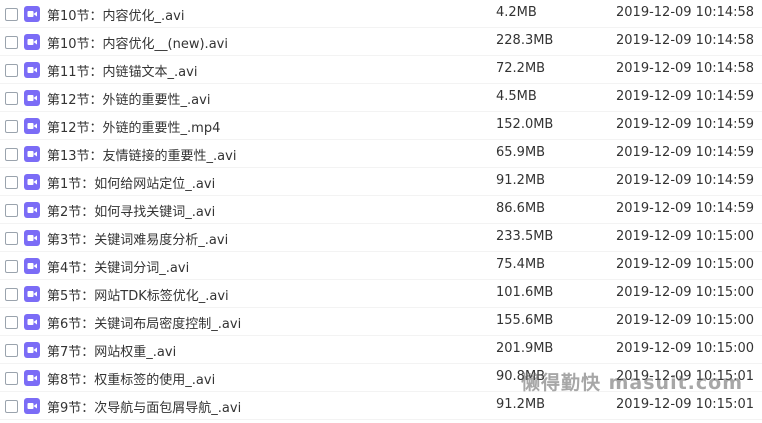 The width and height of the screenshot is (762, 423). Describe the element at coordinates (115, 14) in the screenshot. I see `file-name: 第10节：内容优化_.avi` at that location.